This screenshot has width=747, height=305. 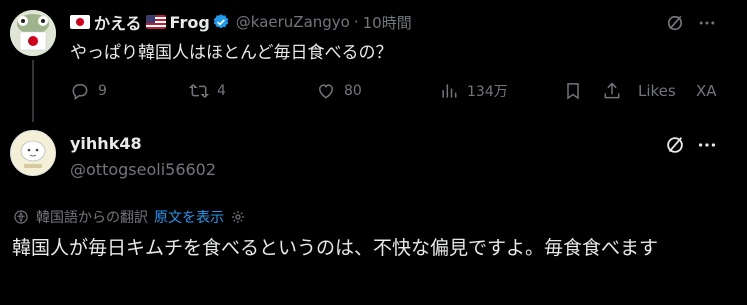 What do you see at coordinates (33, 91) in the screenshot?
I see `thread-line` at bounding box center [33, 91].